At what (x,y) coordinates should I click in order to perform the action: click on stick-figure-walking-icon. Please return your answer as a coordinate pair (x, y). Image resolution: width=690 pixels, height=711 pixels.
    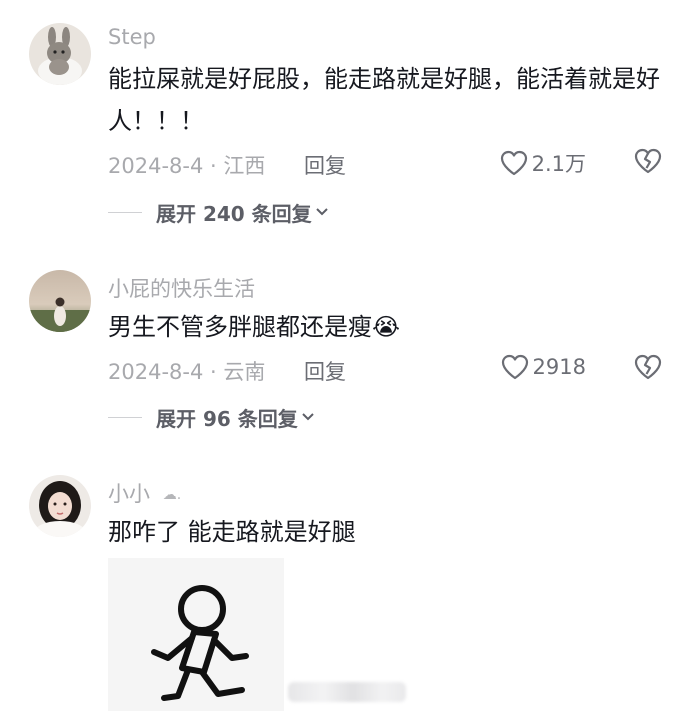
    Looking at the image, I should click on (200, 643).